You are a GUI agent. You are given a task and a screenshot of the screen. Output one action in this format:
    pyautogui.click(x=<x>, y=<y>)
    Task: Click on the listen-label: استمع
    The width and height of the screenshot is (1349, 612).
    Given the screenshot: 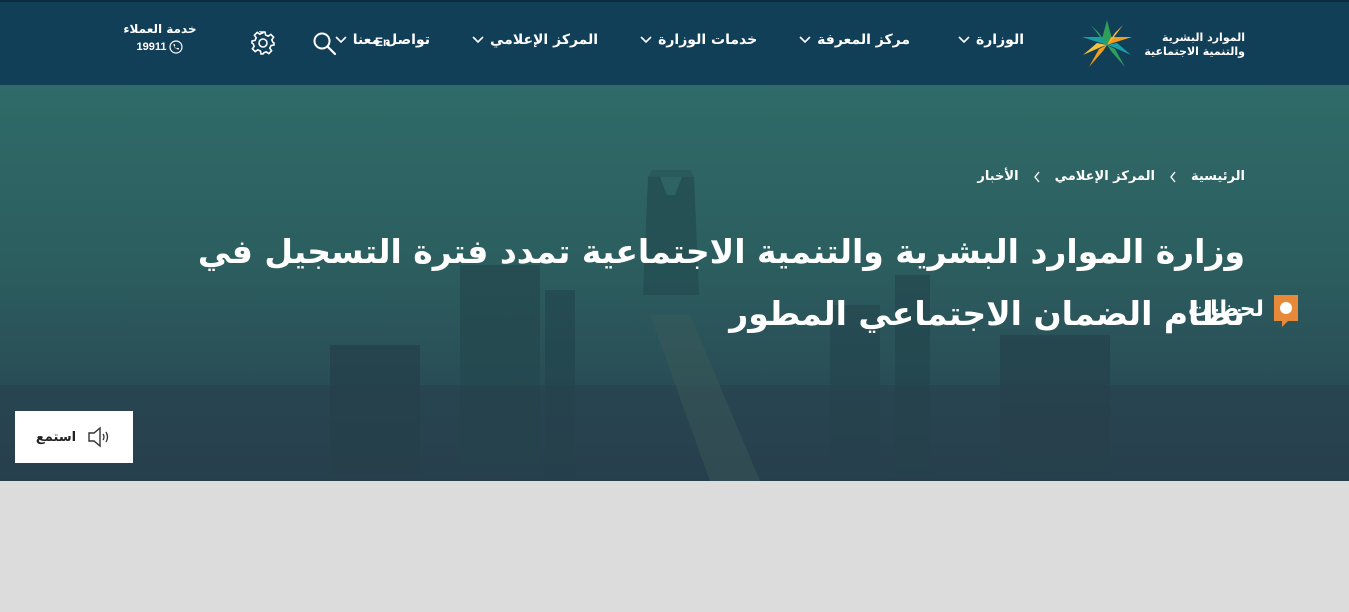 What is the action you would take?
    pyautogui.click(x=56, y=437)
    